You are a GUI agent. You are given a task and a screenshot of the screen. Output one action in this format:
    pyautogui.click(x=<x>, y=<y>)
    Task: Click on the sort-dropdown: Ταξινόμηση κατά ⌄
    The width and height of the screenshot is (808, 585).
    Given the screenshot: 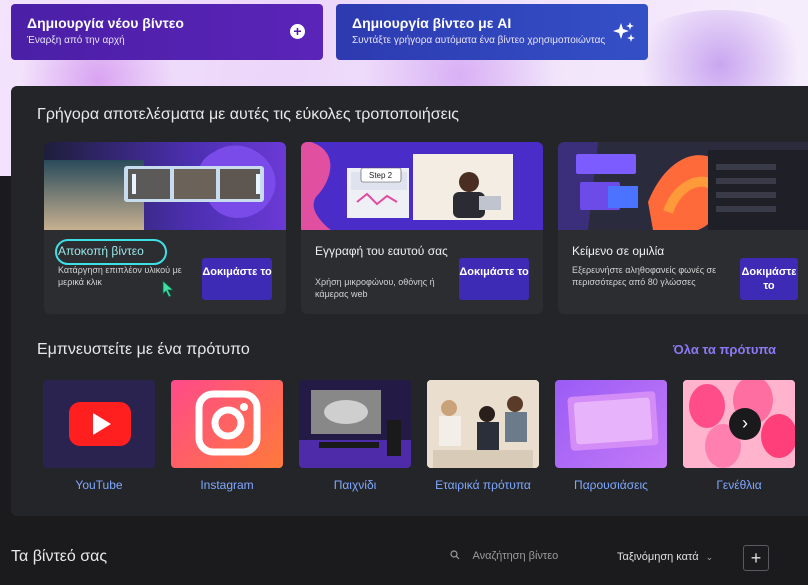 What is the action you would take?
    pyautogui.click(x=665, y=557)
    